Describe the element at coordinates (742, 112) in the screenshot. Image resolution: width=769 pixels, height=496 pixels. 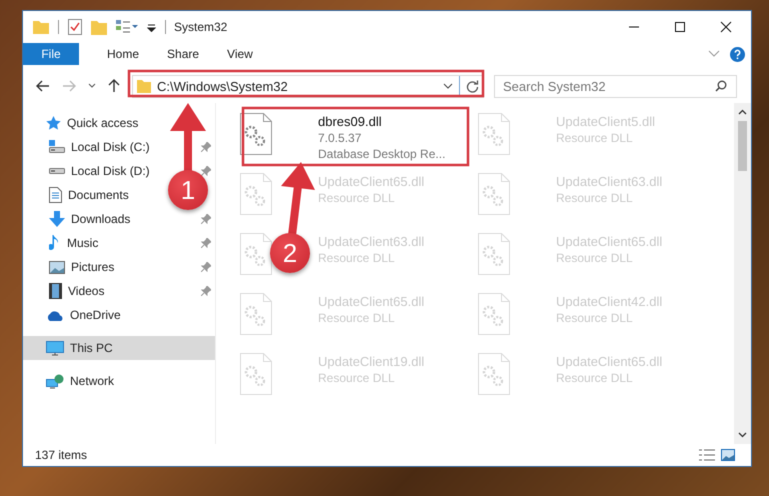
I see `scroll-up-icon` at that location.